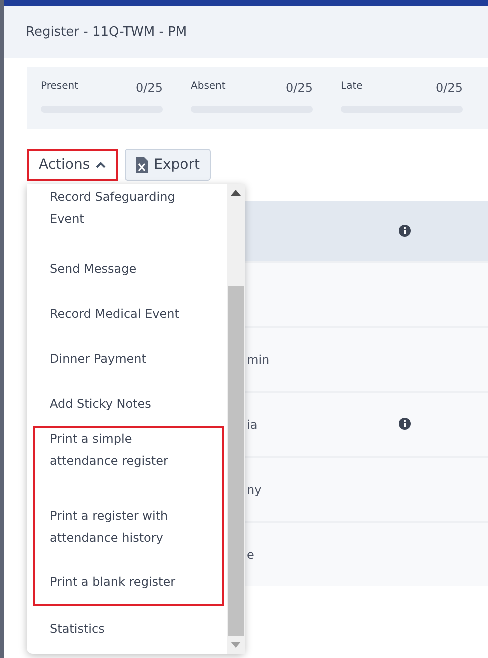  I want to click on scrollbar, so click(236, 419).